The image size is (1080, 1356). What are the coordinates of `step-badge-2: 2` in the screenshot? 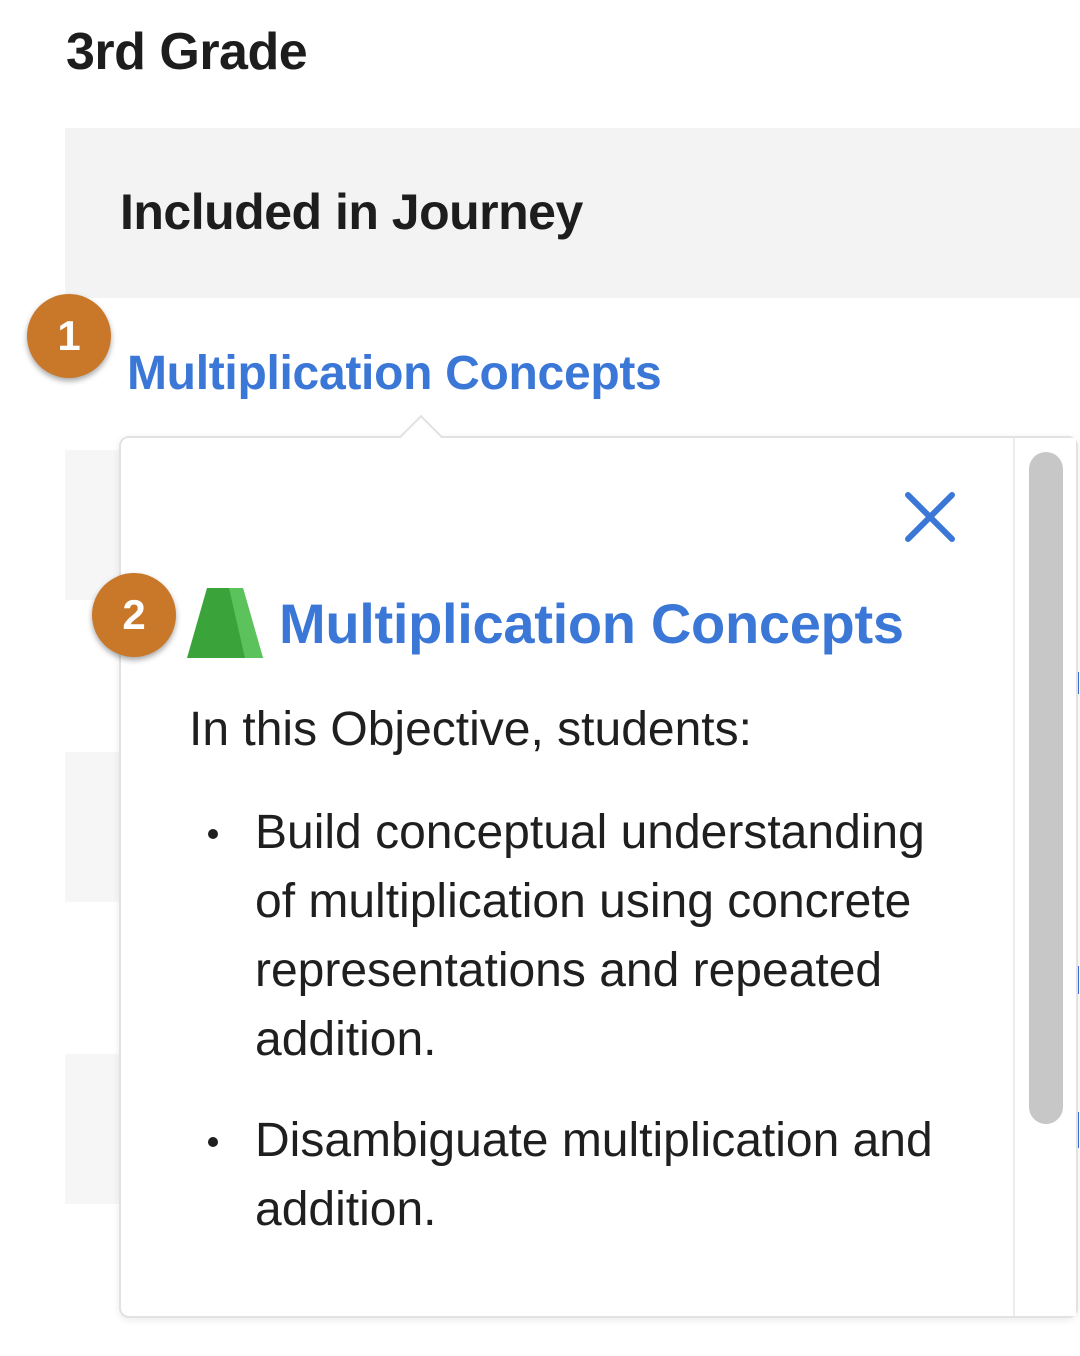 It's located at (134, 615).